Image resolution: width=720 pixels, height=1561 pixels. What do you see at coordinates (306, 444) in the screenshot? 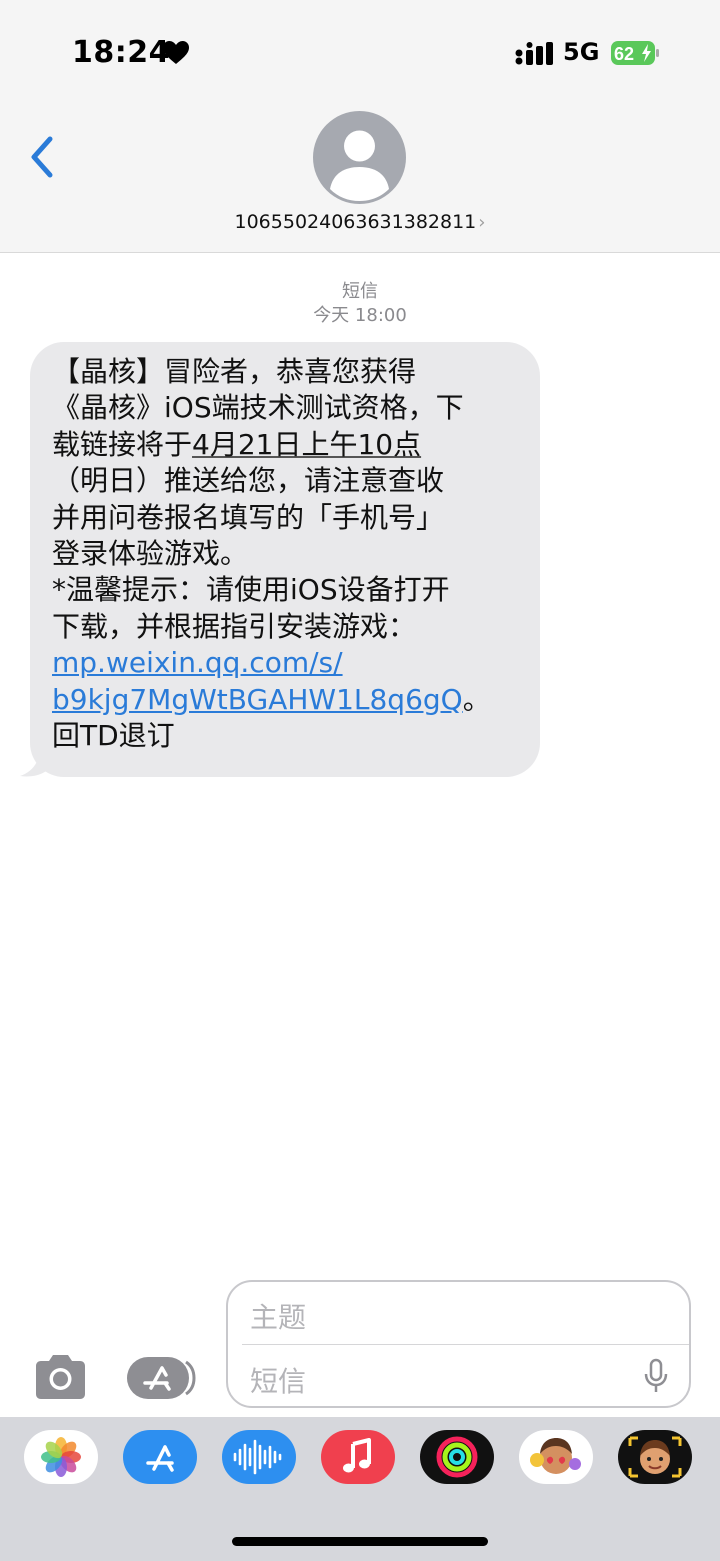
I see `date-detected-link: 4月21日上午10点` at bounding box center [306, 444].